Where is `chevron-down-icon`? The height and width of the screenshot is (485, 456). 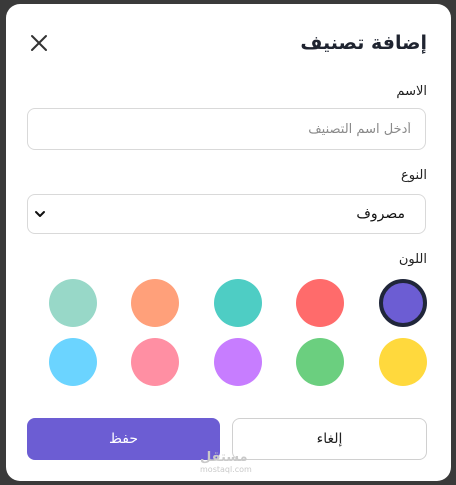 chevron-down-icon is located at coordinates (40, 214).